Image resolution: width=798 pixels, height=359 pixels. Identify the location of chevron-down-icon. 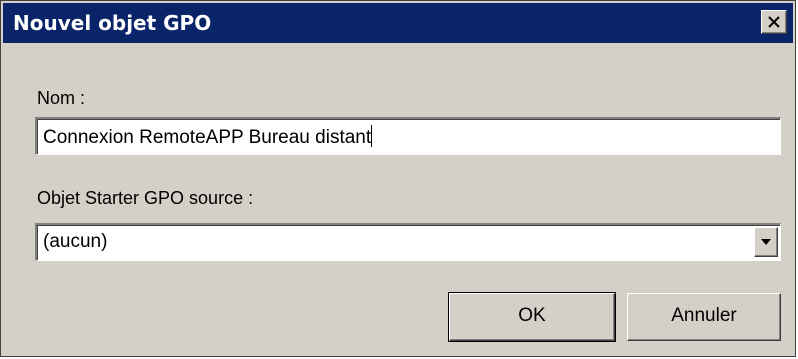
(766, 242).